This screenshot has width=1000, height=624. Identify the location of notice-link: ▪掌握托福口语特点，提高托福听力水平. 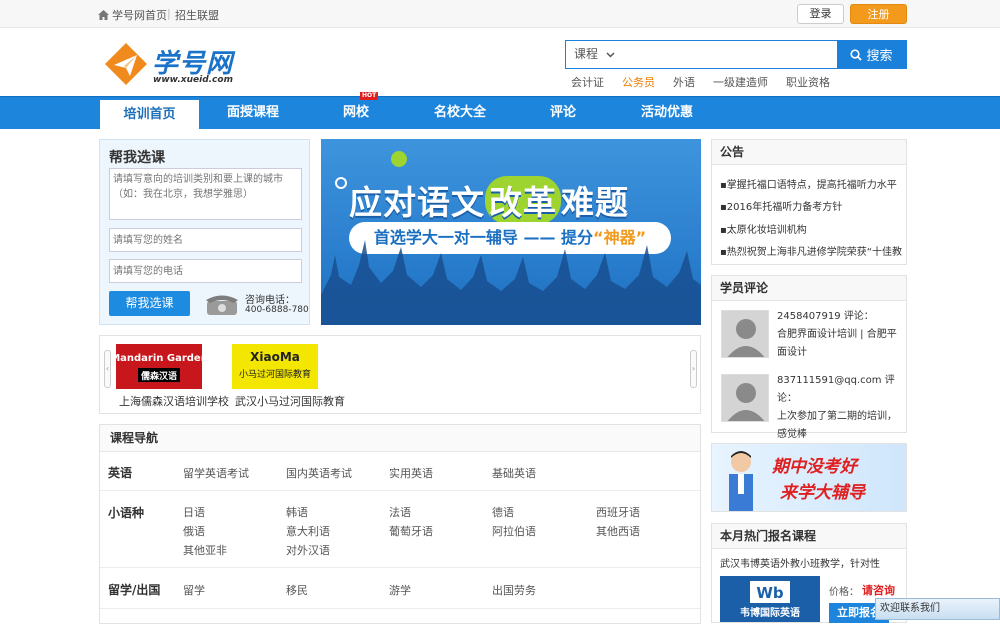
(813, 183).